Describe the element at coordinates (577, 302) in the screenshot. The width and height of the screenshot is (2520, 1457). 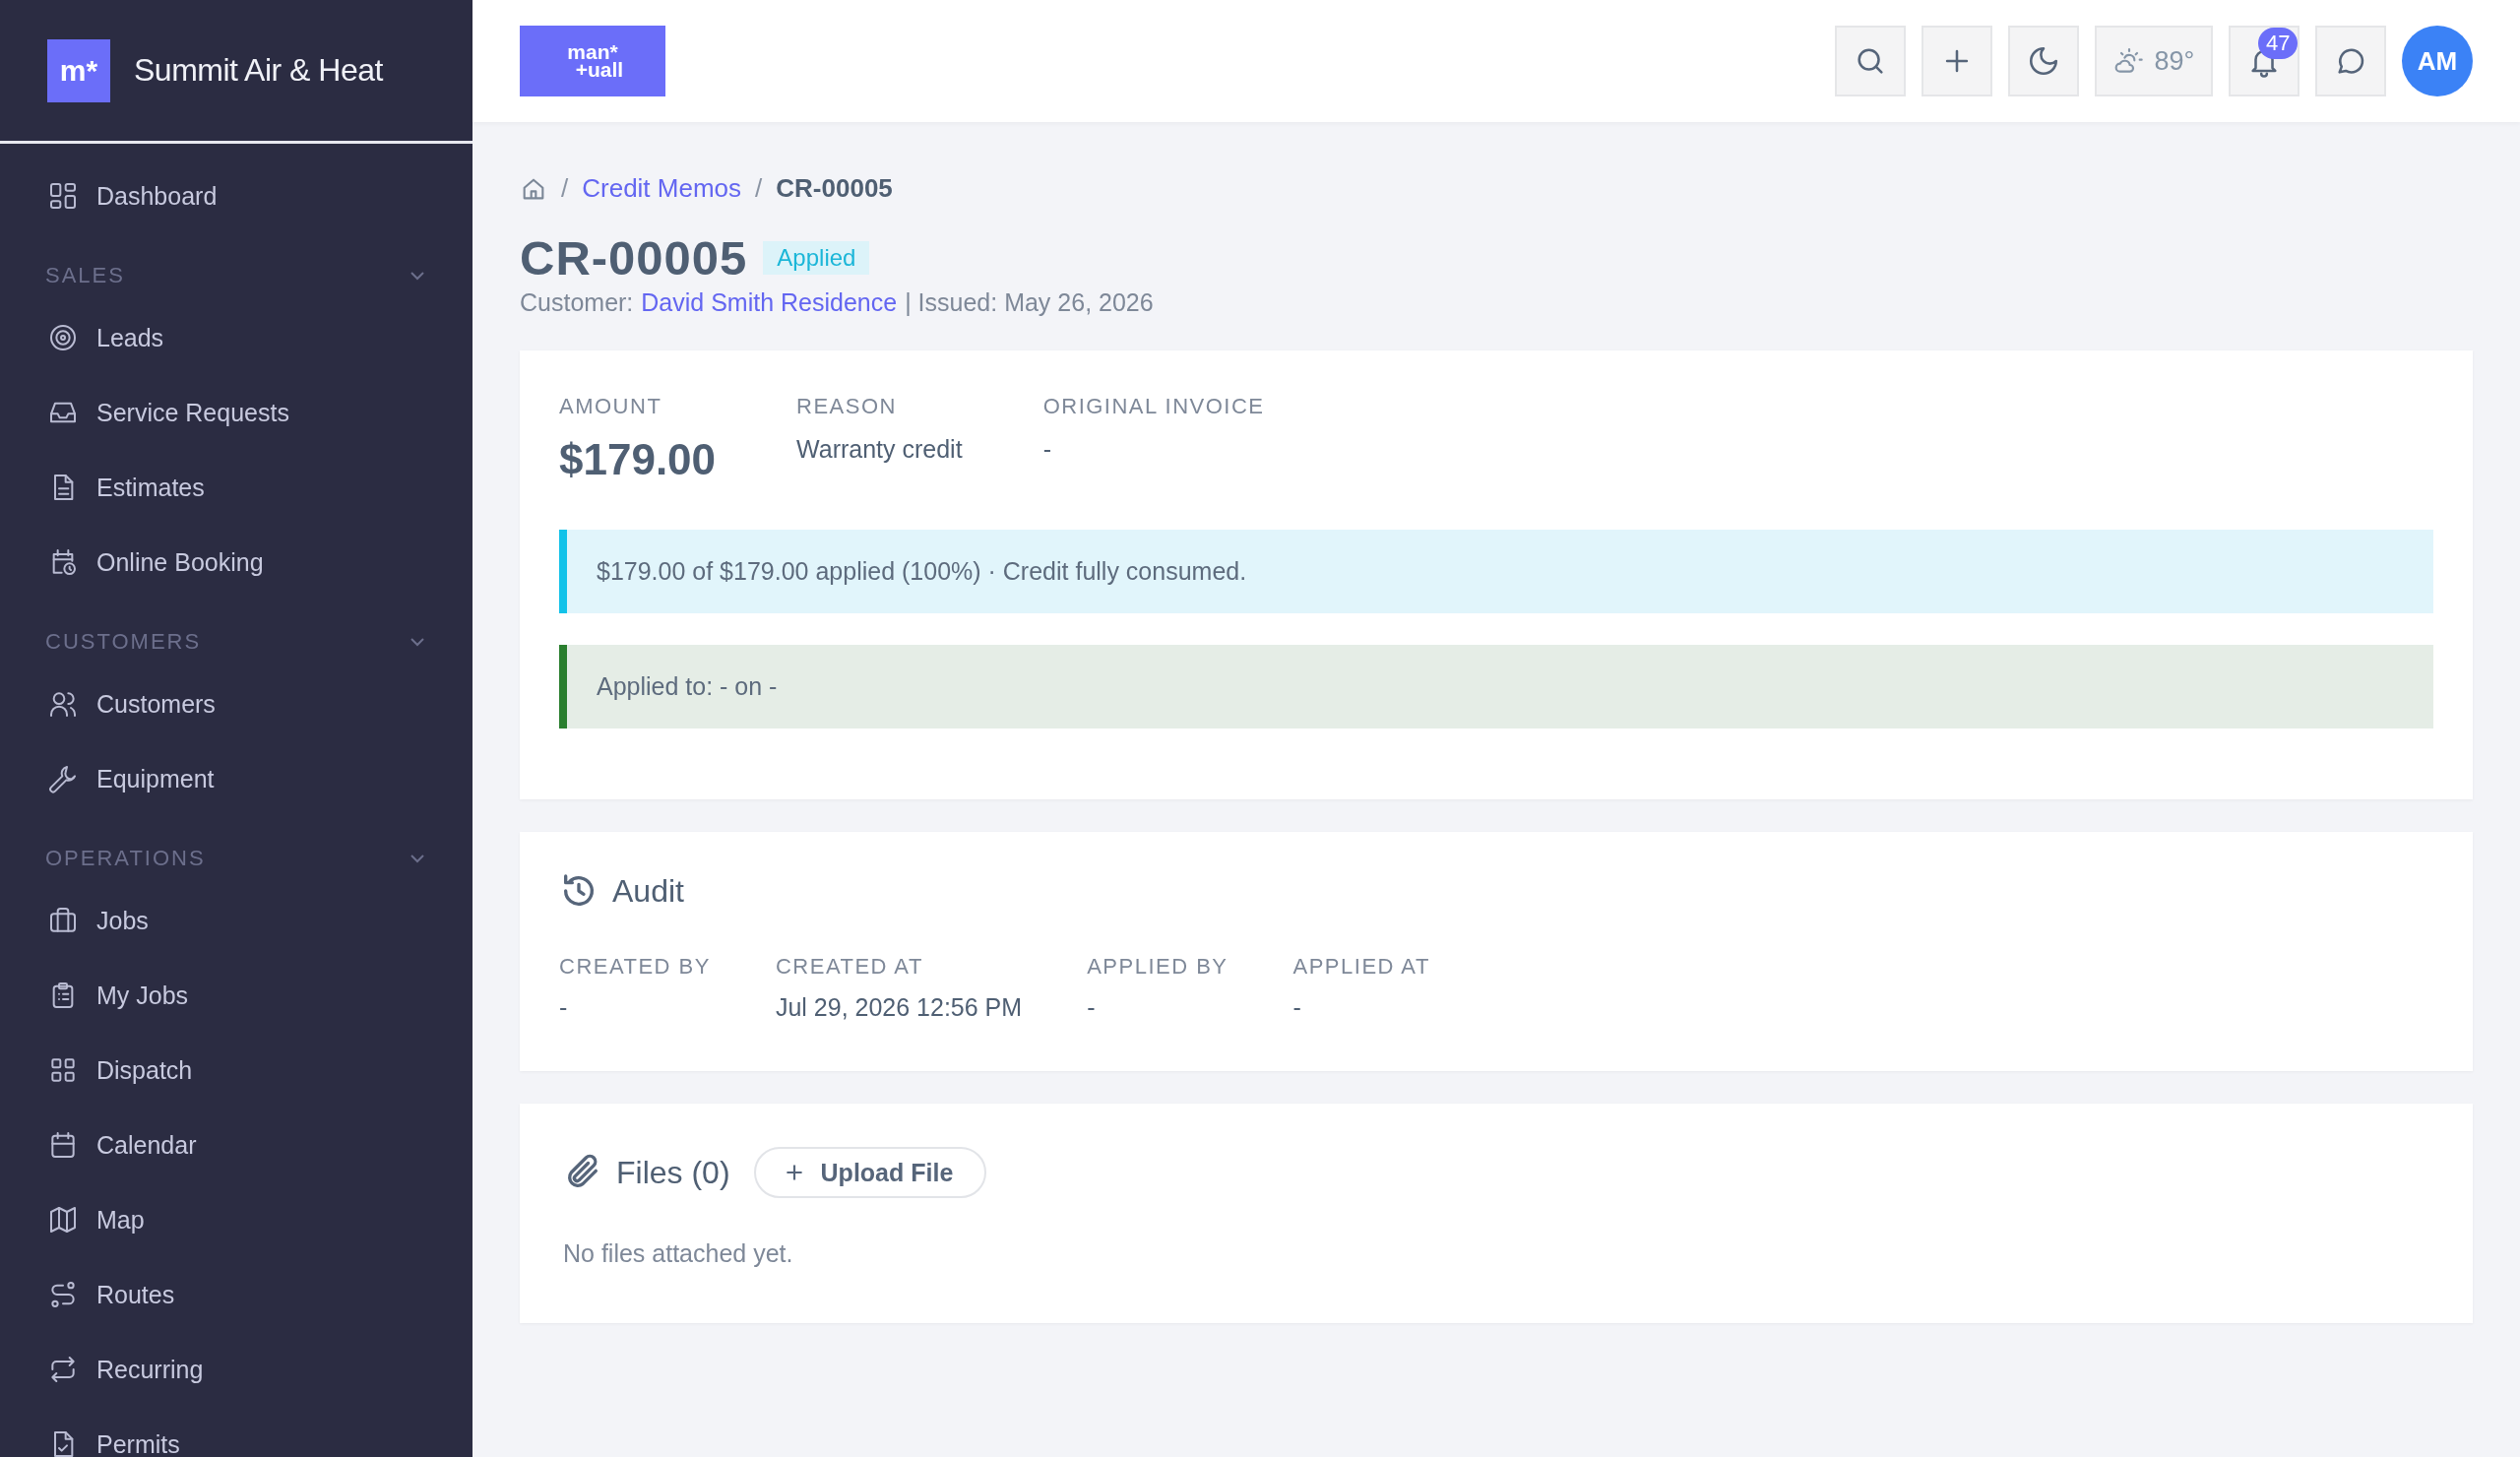
I see `customer-label: Customer:` at that location.